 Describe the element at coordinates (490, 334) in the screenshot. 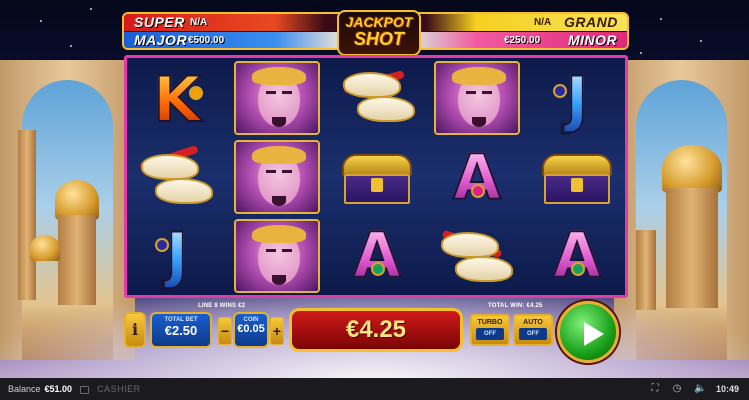

I see `turbo-state: OFF` at that location.